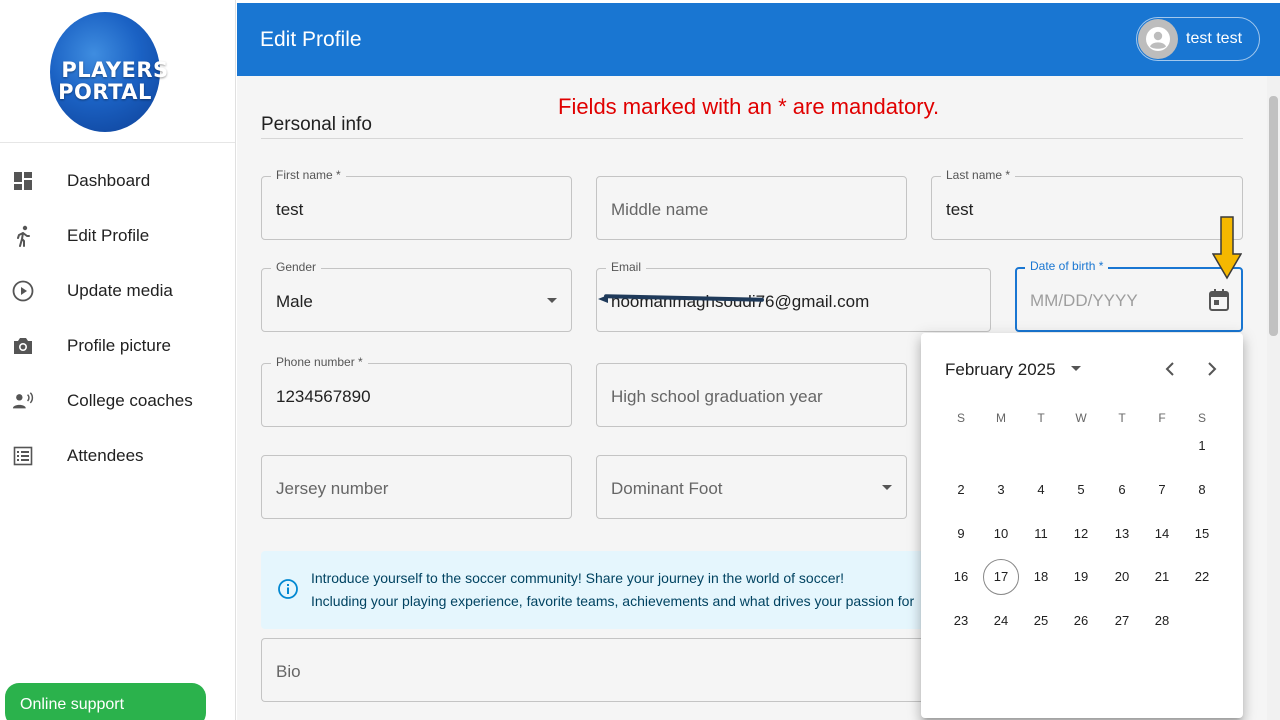 This screenshot has width=1280, height=720. I want to click on gender-label: Gender, so click(296, 267).